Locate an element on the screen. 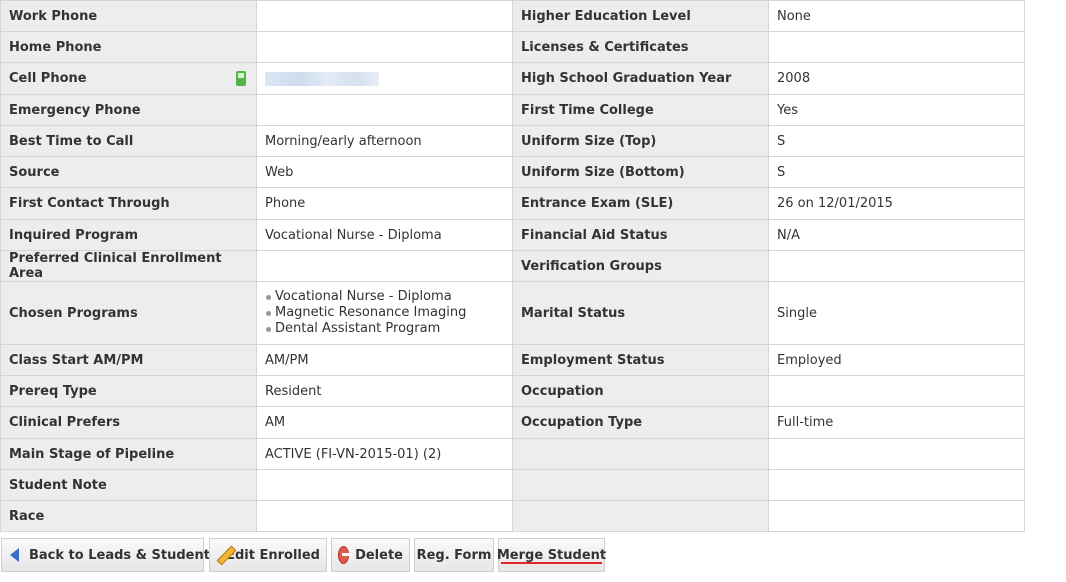  label-uniform-bottom: Uniform Size (Bottom) is located at coordinates (640, 172).